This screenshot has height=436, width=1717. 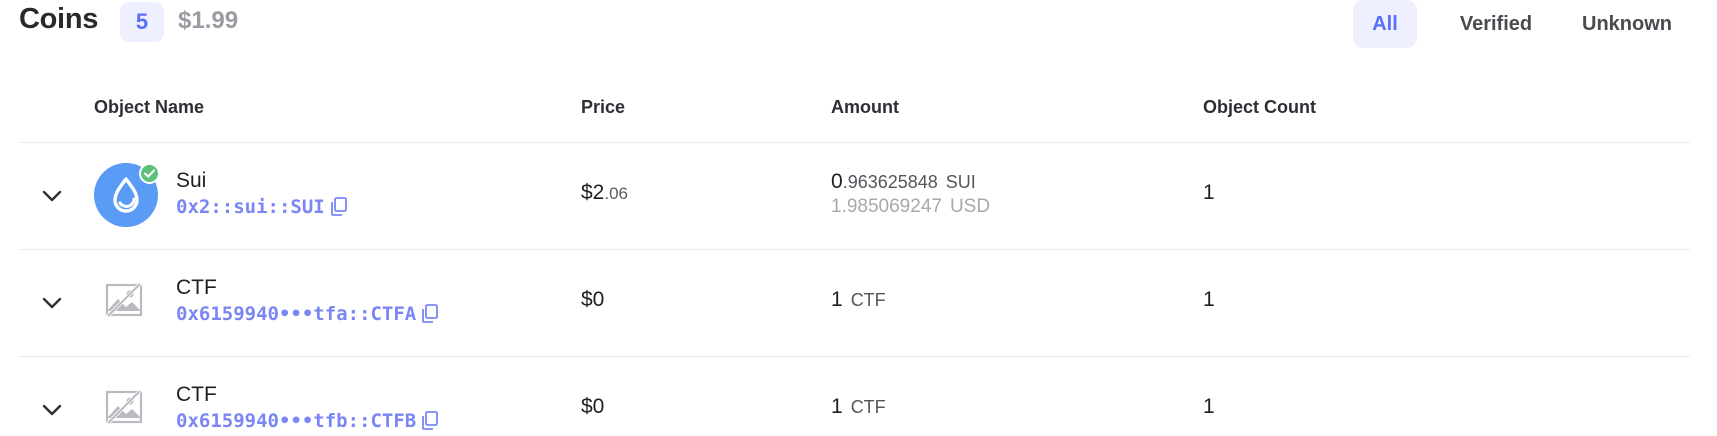 I want to click on page-title: Coins, so click(x=59, y=19).